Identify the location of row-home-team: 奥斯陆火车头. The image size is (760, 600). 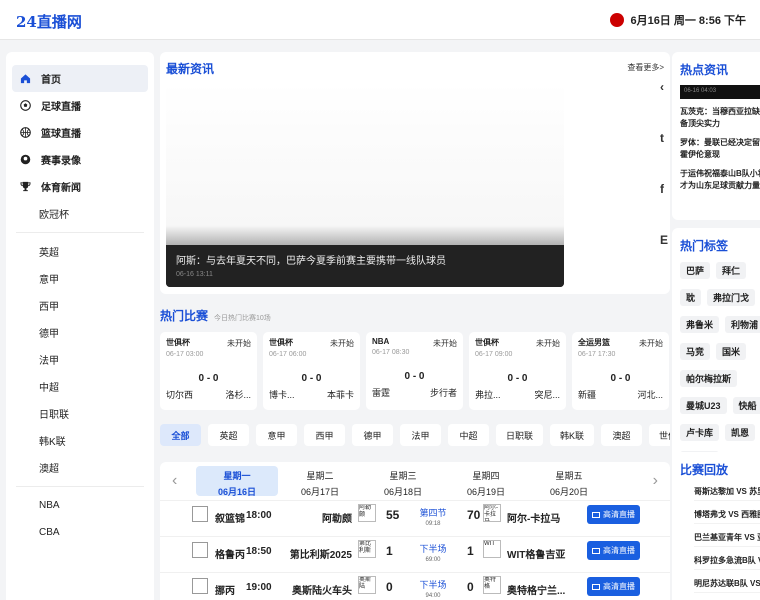
(322, 591).